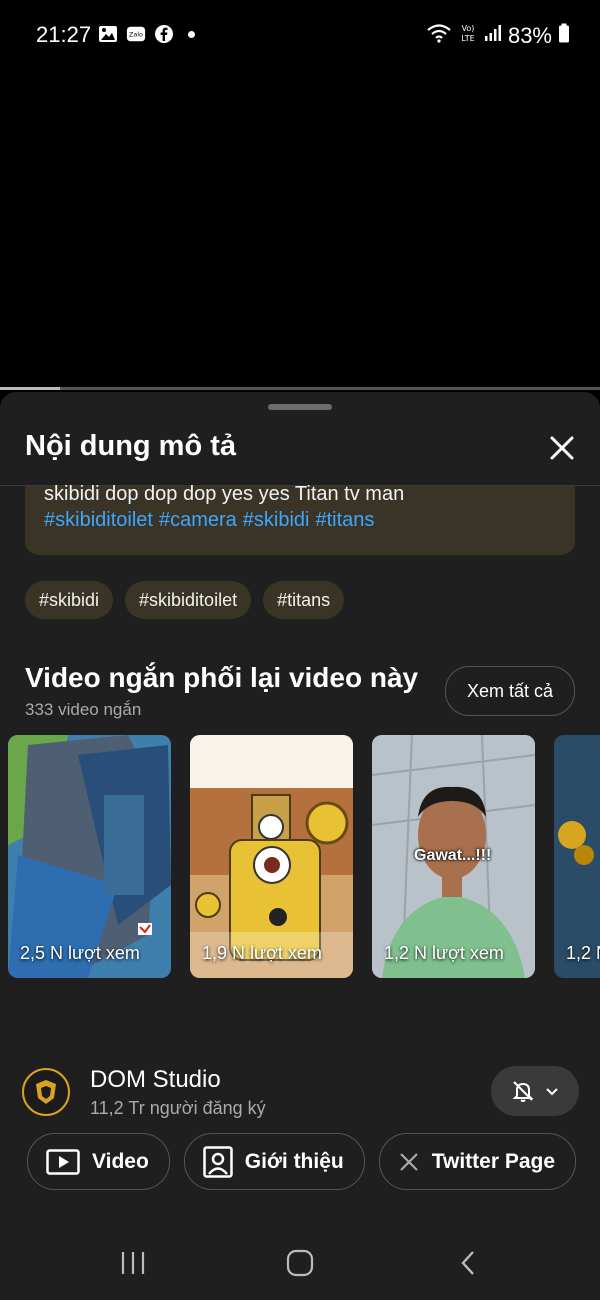 This screenshot has height=1300, width=600. I want to click on channel-name: DOM Studio, so click(155, 1080).